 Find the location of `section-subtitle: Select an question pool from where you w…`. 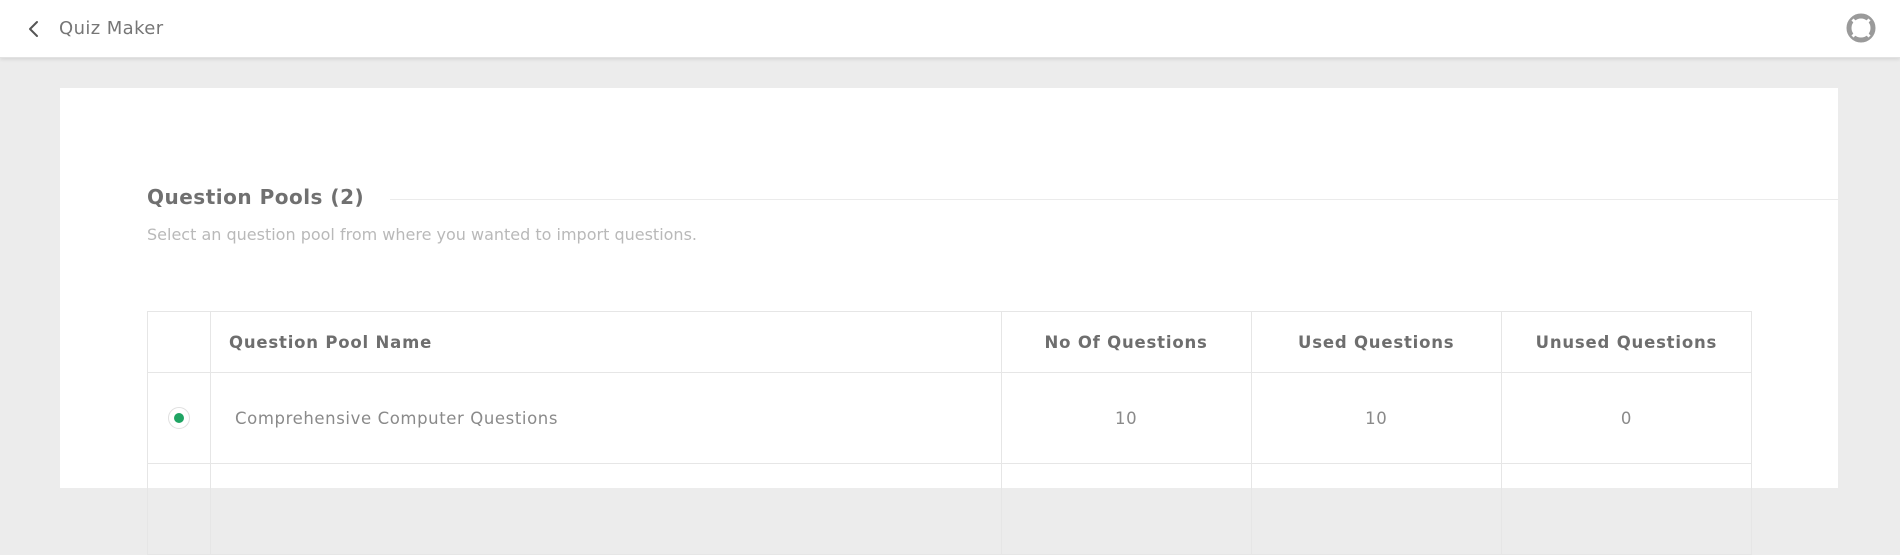

section-subtitle: Select an question pool from where you w… is located at coordinates (422, 234).